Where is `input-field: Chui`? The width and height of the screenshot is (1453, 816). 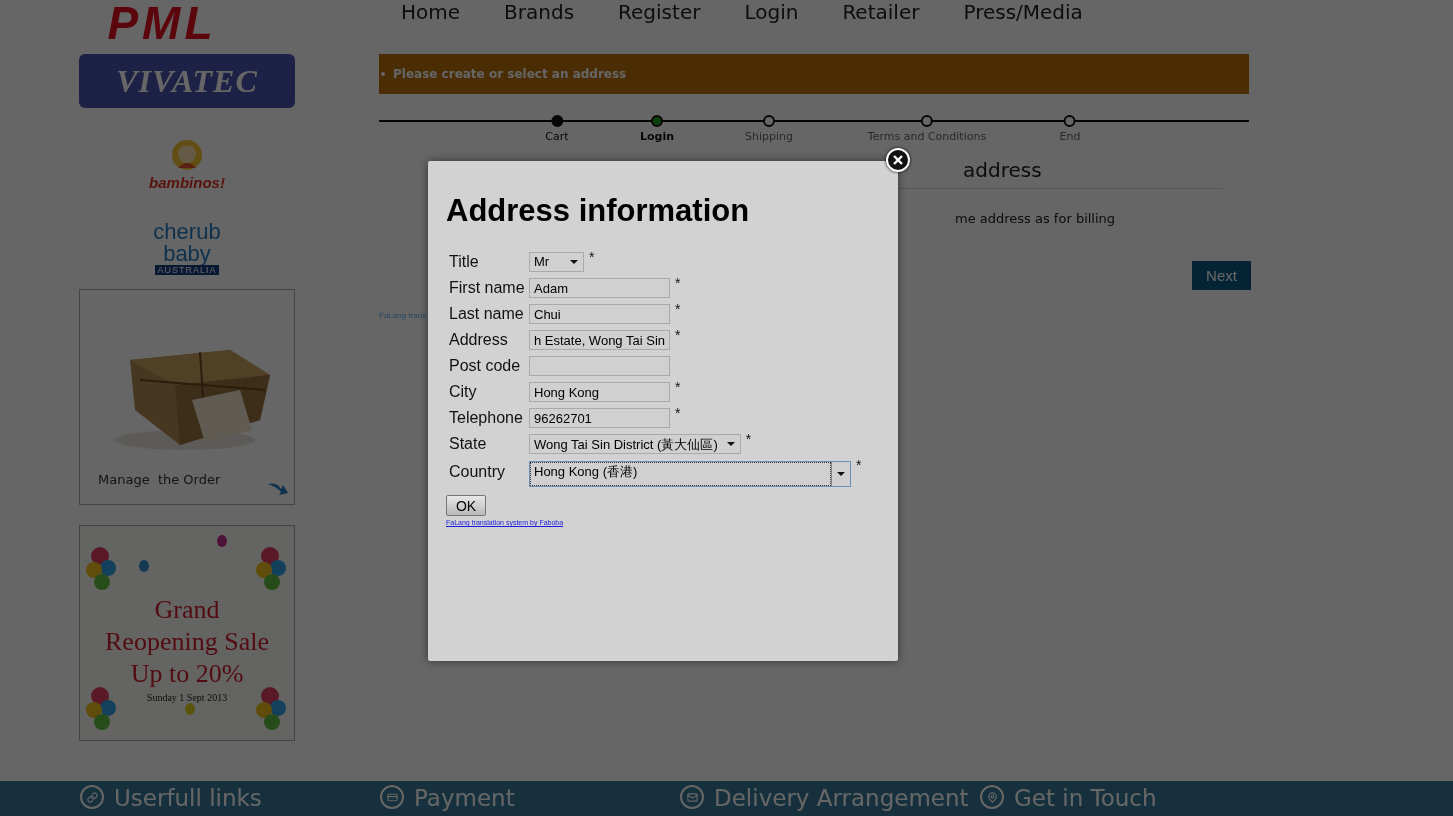
input-field: Chui is located at coordinates (599, 314).